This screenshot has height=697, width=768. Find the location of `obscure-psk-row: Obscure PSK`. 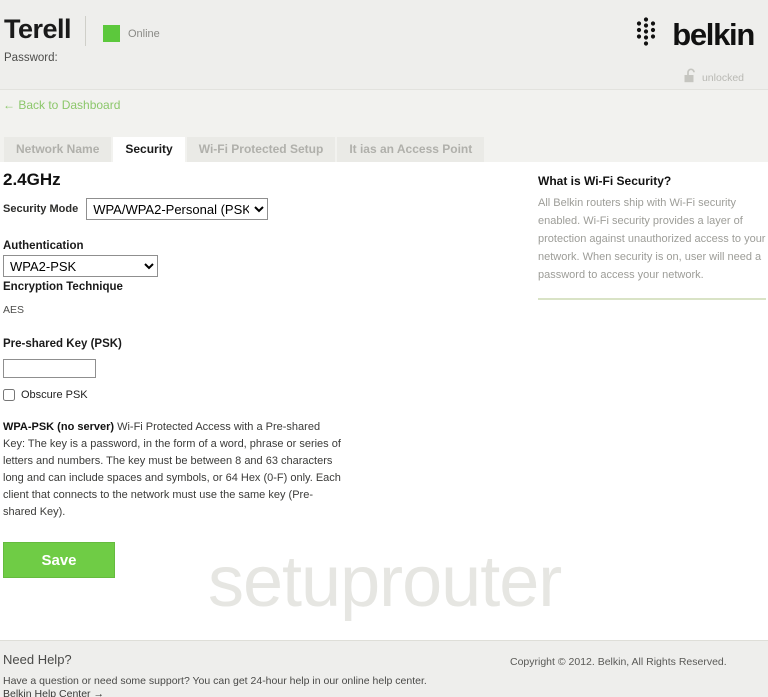

obscure-psk-row: Obscure PSK is located at coordinates (213, 395).